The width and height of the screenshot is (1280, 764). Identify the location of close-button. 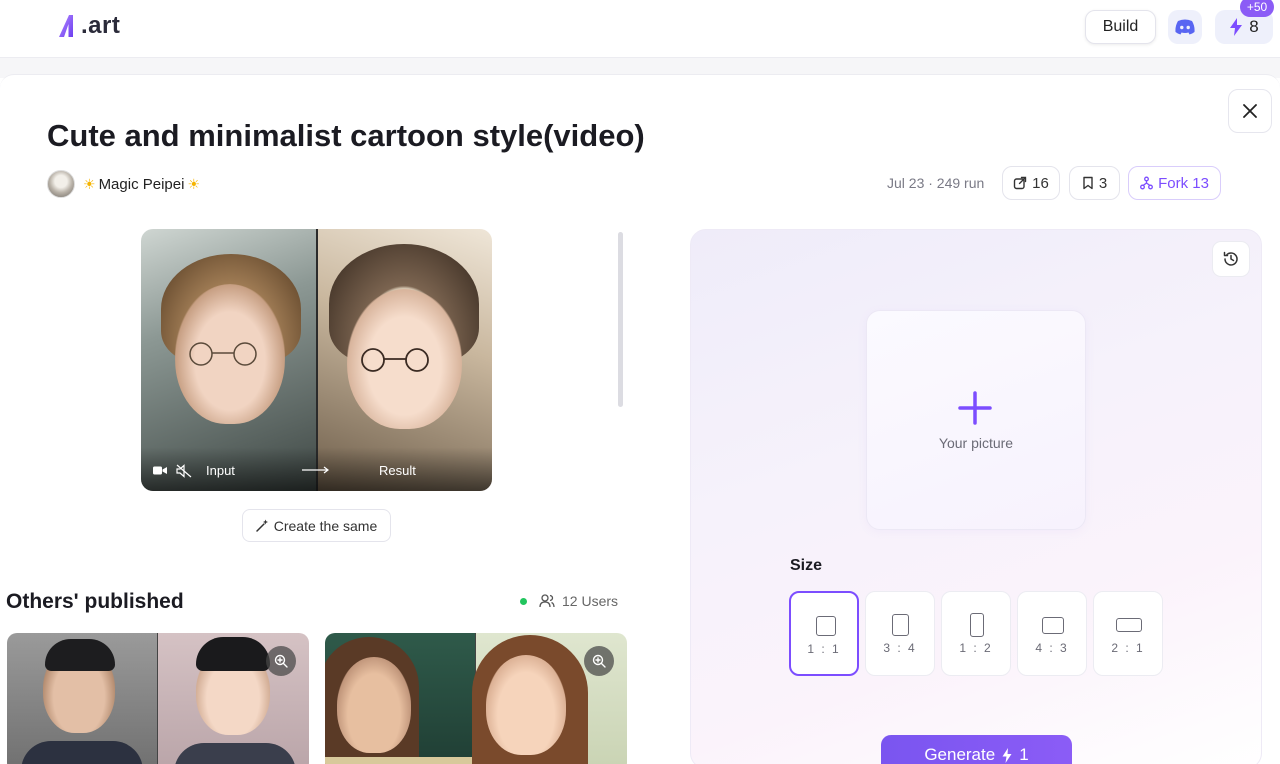
(1250, 111).